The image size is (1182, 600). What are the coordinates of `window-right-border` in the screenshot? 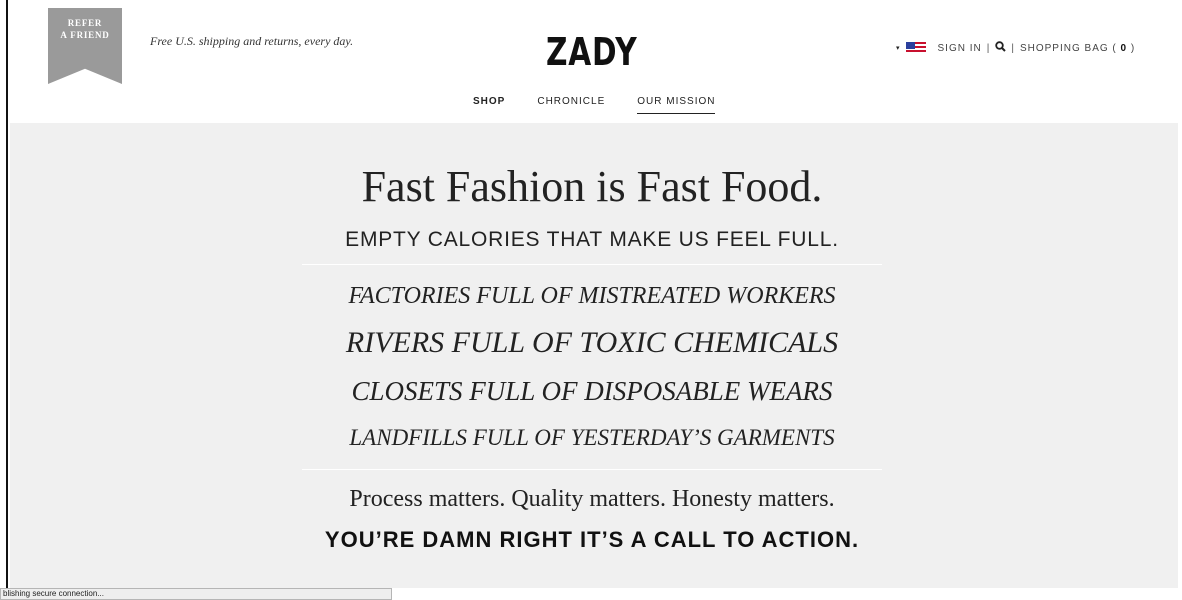 It's located at (1180, 299).